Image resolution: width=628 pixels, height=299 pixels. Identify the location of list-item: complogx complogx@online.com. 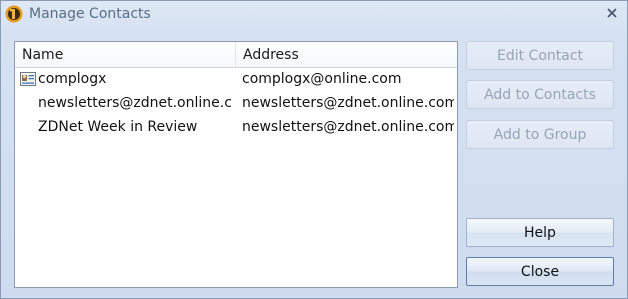
(236, 80).